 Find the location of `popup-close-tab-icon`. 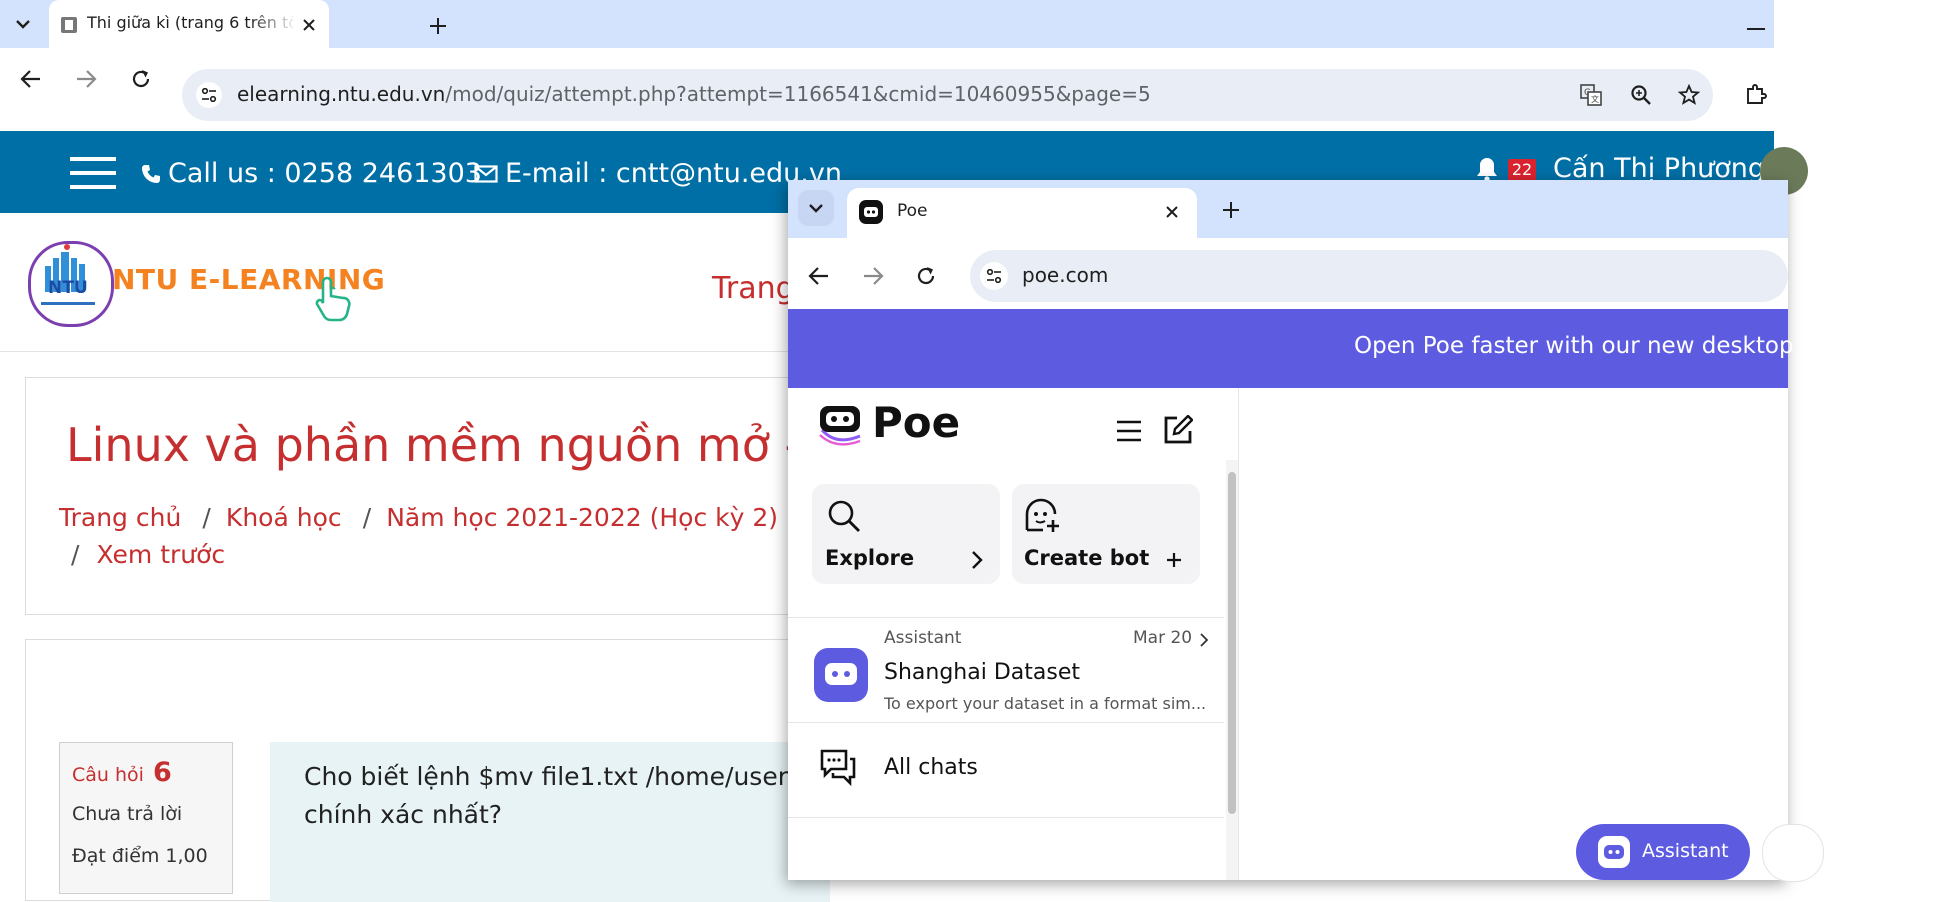

popup-close-tab-icon is located at coordinates (1172, 212).